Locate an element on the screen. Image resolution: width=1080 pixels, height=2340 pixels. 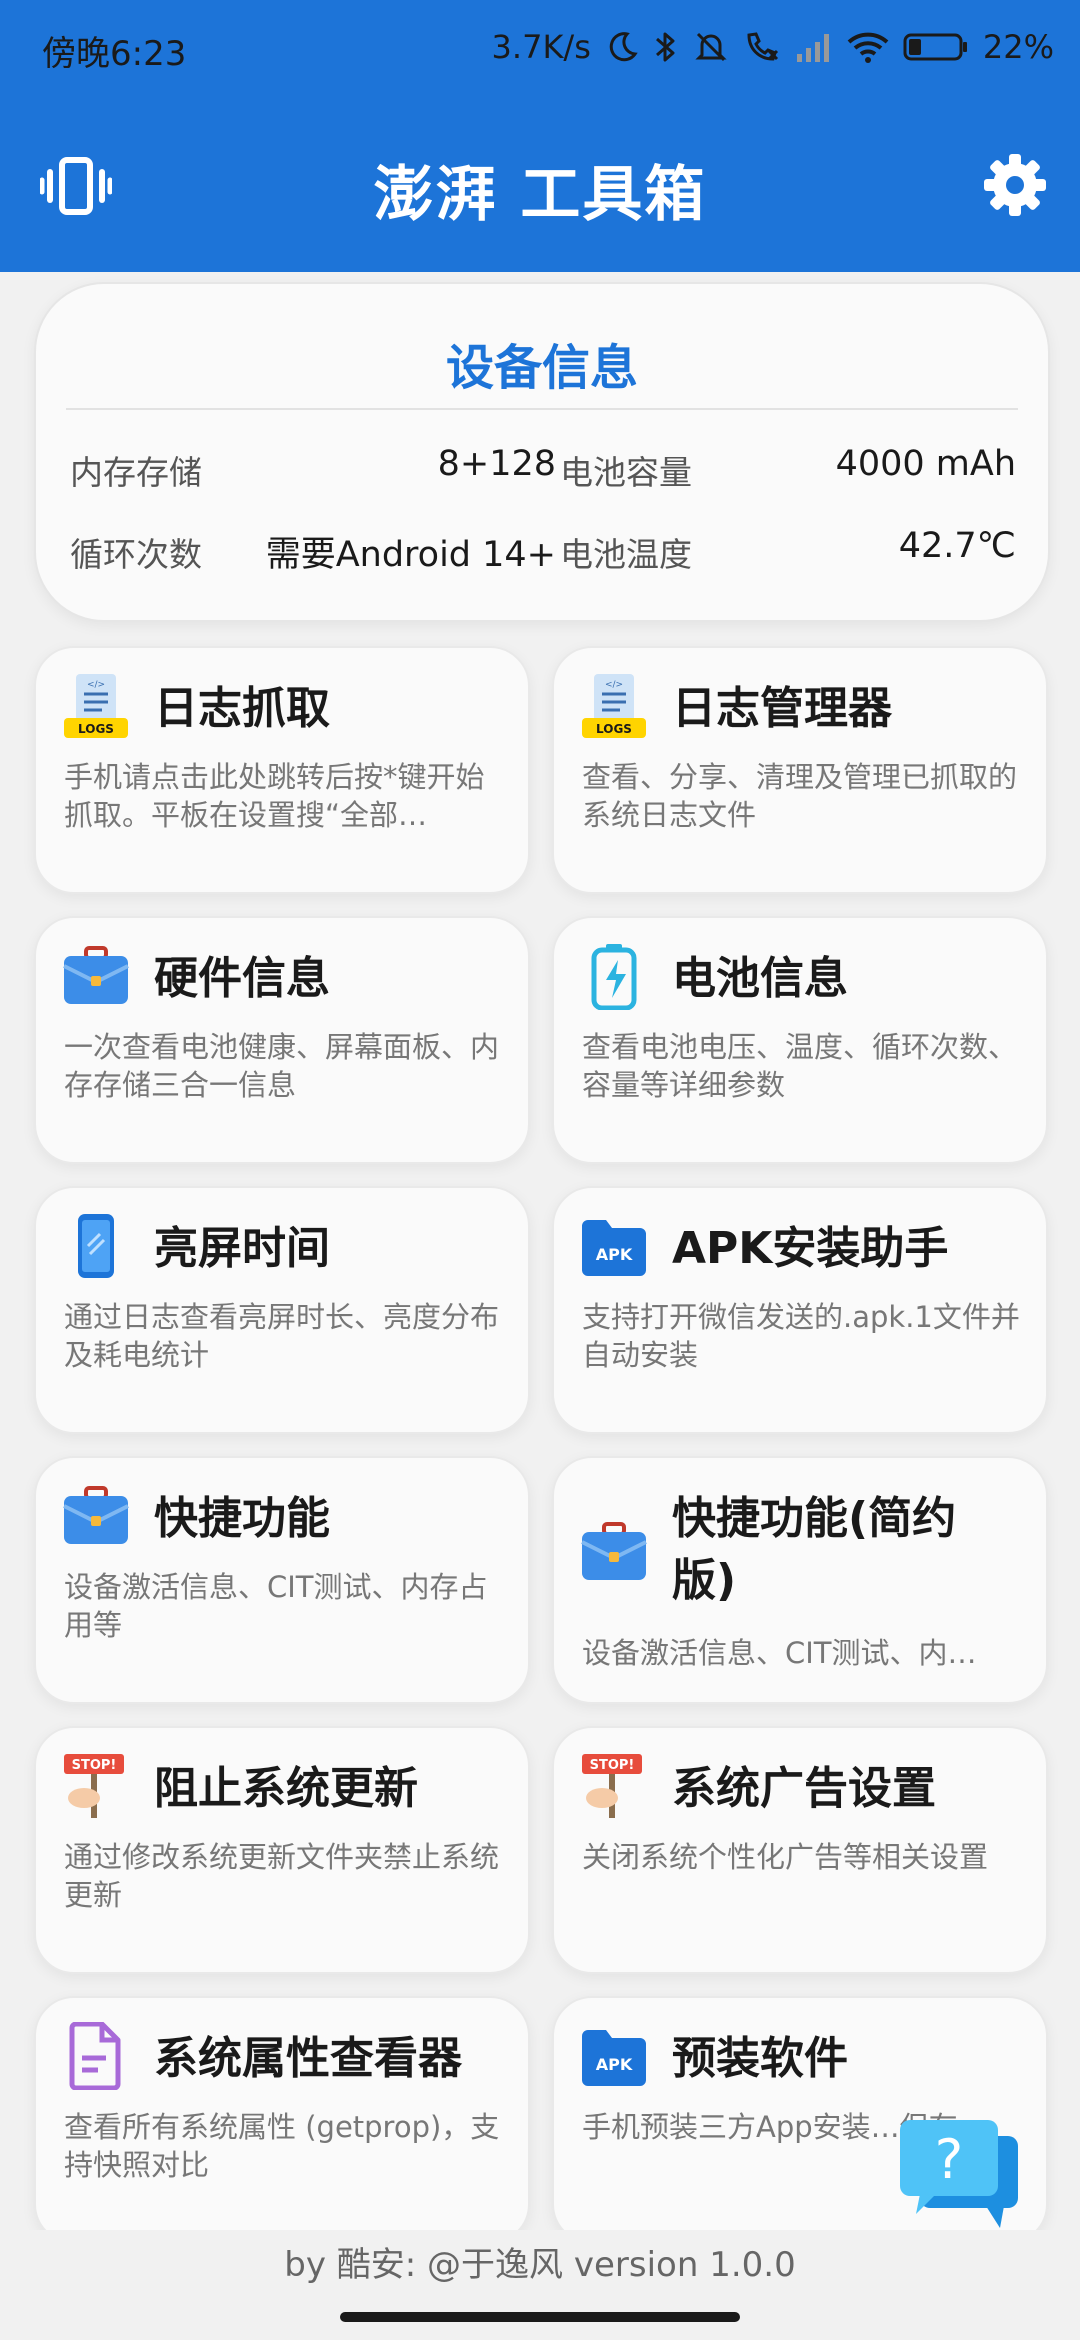
moon-icon is located at coordinates (622, 47).